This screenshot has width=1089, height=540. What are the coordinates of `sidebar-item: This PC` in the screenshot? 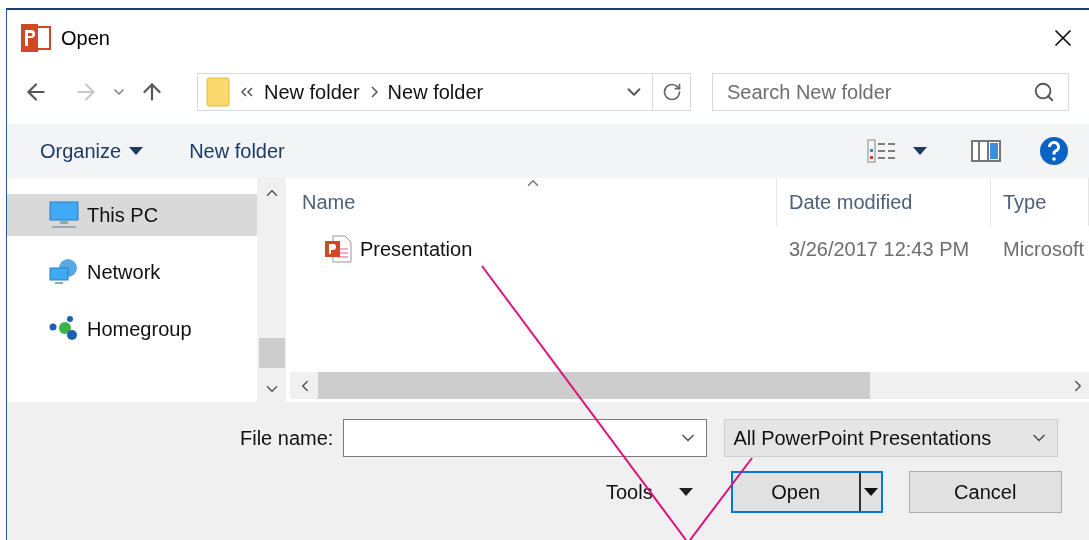 It's located at (132, 215).